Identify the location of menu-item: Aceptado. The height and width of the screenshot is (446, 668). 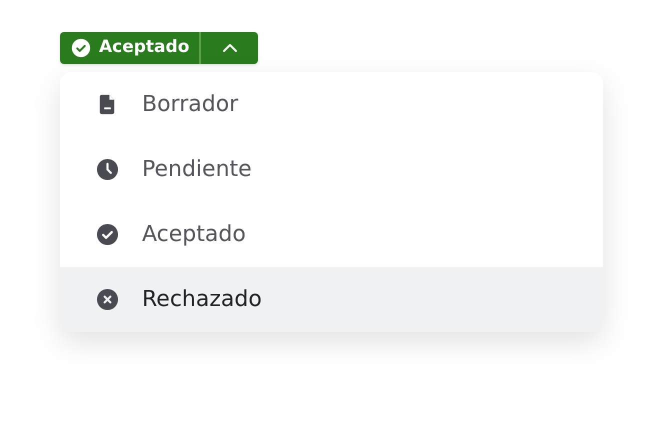
(331, 234).